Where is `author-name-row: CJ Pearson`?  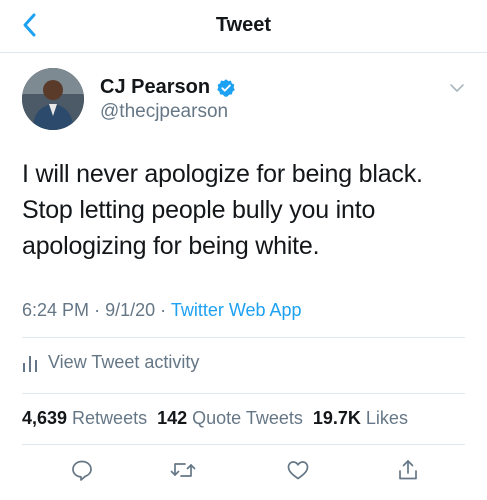
author-name-row: CJ Pearson is located at coordinates (168, 87).